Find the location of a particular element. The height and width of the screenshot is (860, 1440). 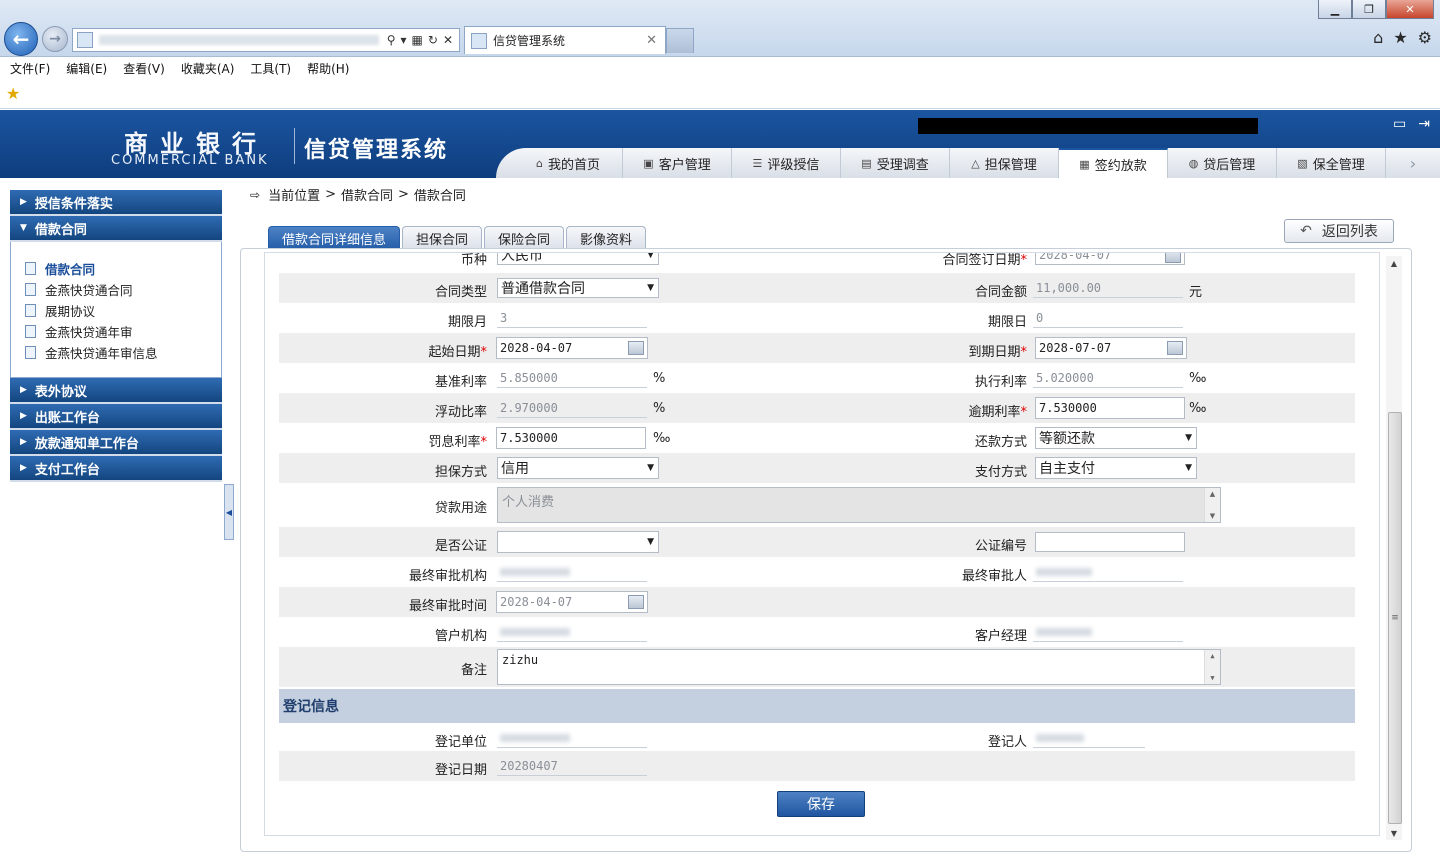

contract-amount-label: 合同金额 is located at coordinates (1000, 292).